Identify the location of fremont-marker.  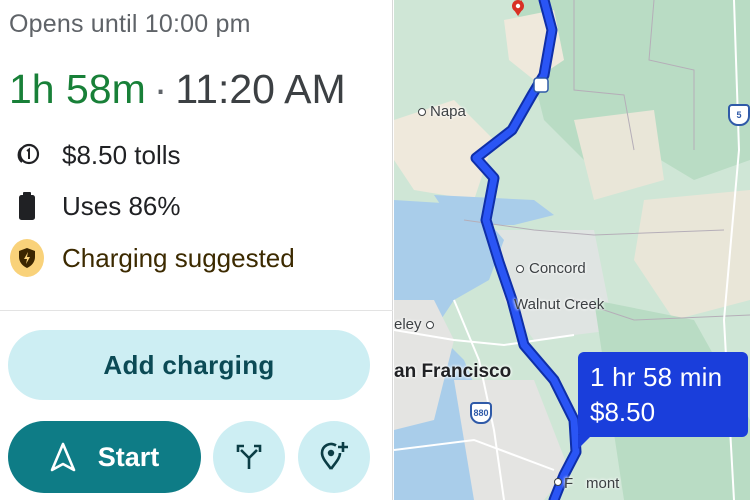
(558, 482).